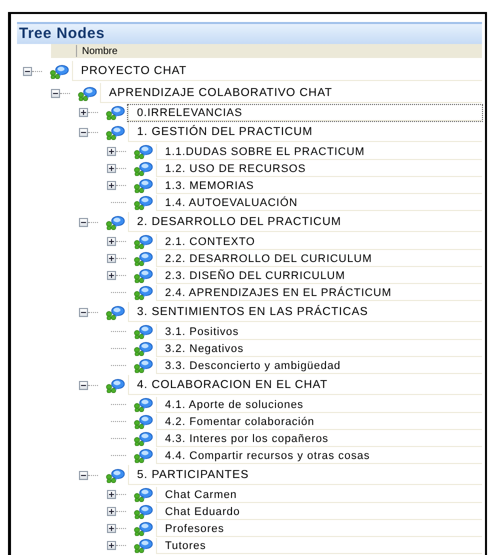 This screenshot has height=555, width=495. I want to click on column-header: Nombre, so click(97, 51).